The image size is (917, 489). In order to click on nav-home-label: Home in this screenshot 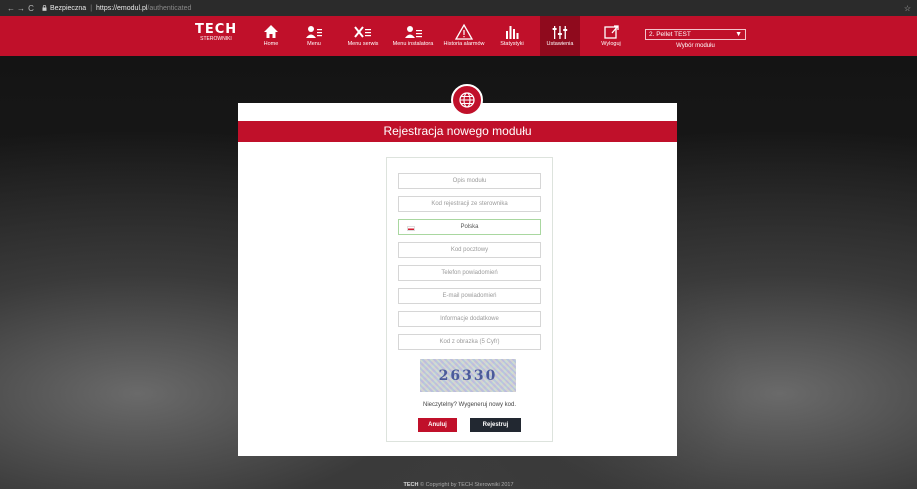, I will do `click(271, 44)`.